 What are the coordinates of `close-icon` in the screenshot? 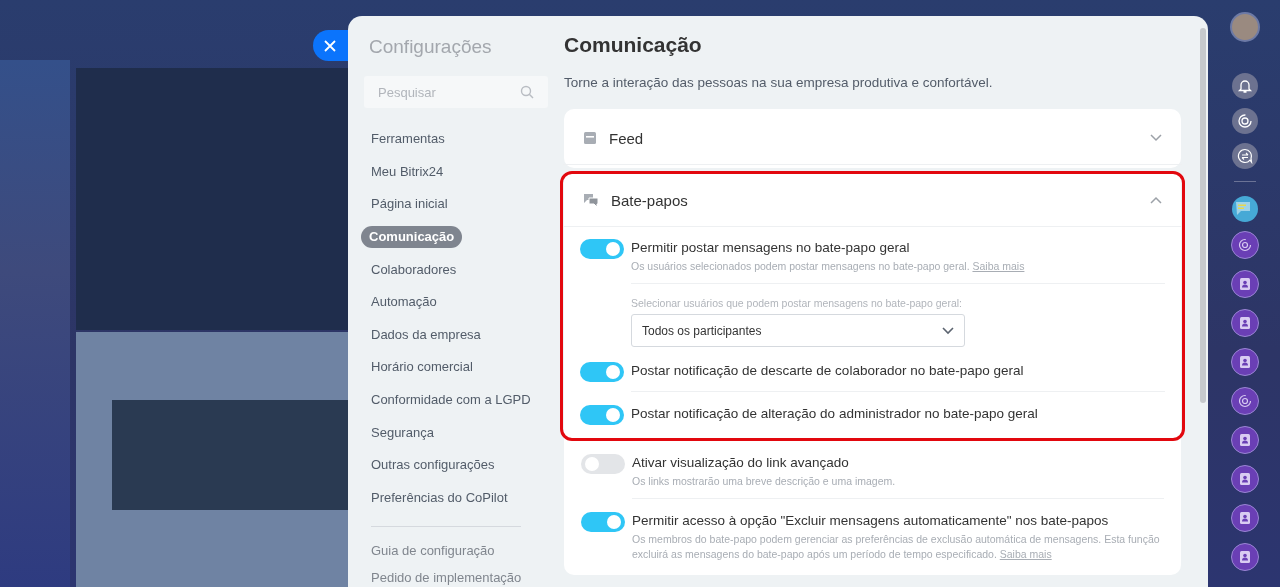 It's located at (330, 45).